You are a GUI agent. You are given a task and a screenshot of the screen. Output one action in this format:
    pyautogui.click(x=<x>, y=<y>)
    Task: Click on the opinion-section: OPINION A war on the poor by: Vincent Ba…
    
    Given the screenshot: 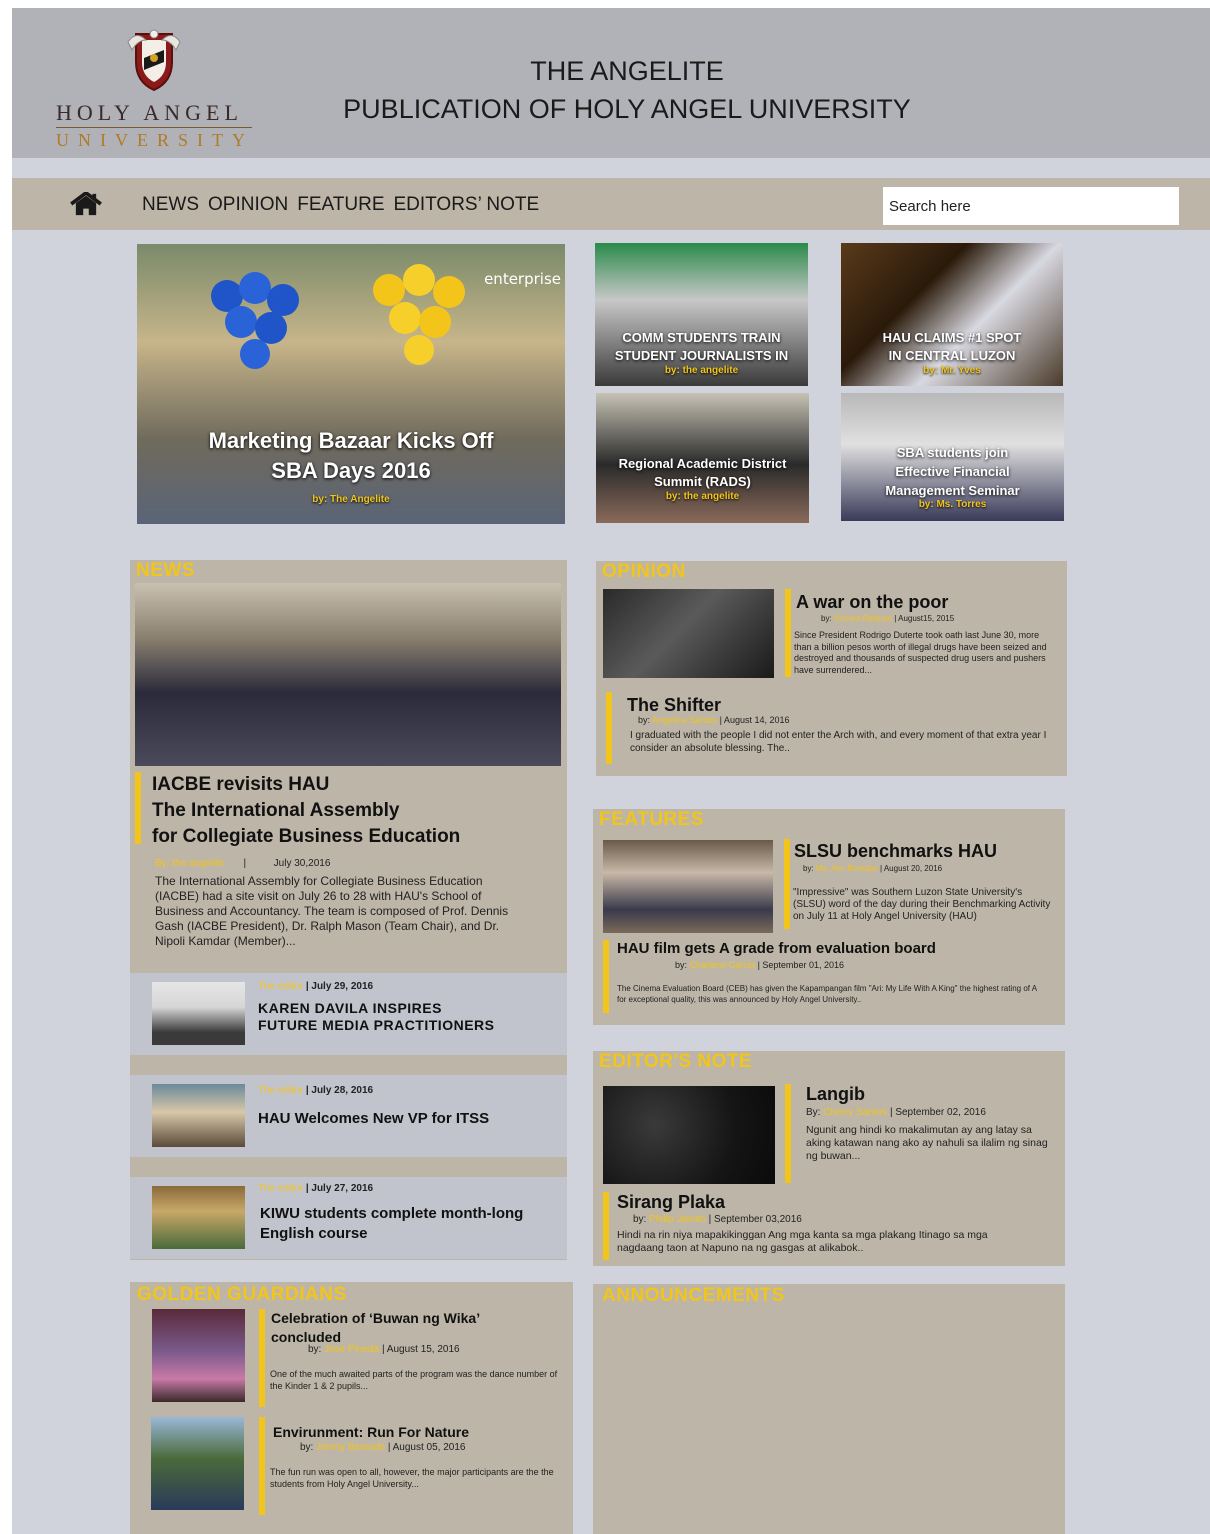 What is the action you would take?
    pyautogui.click(x=831, y=668)
    